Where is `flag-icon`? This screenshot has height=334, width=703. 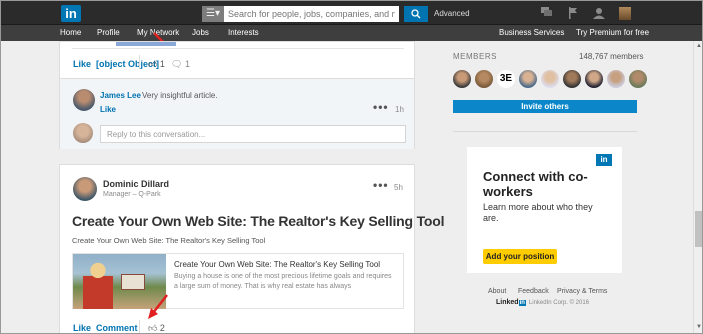 flag-icon is located at coordinates (573, 13).